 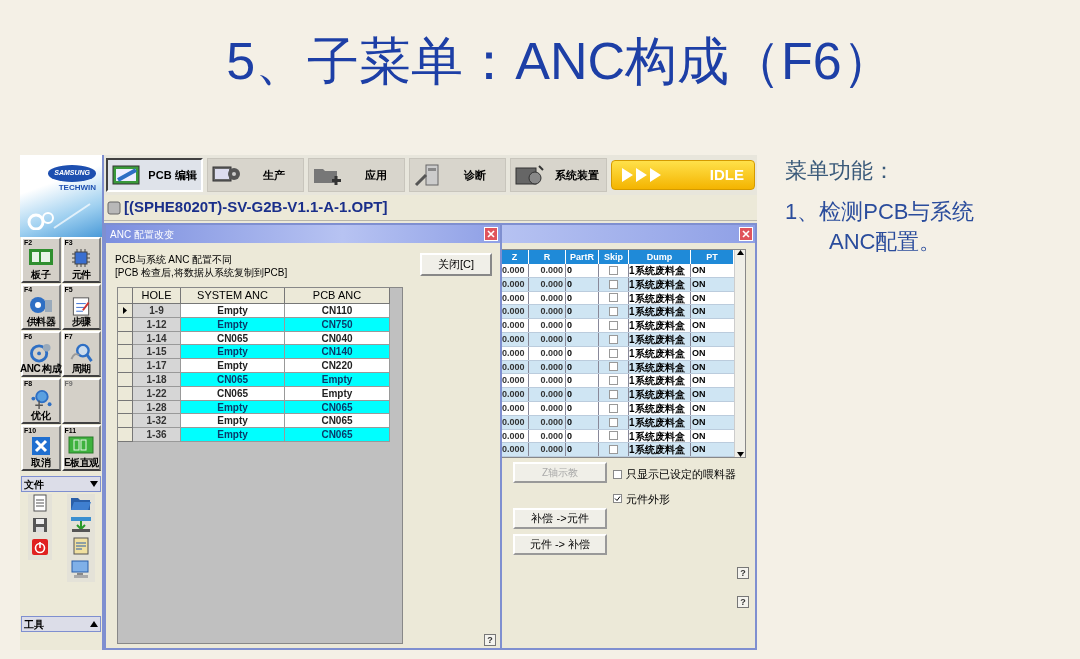 What do you see at coordinates (255, 175) in the screenshot?
I see `nav-tab: 生产` at bounding box center [255, 175].